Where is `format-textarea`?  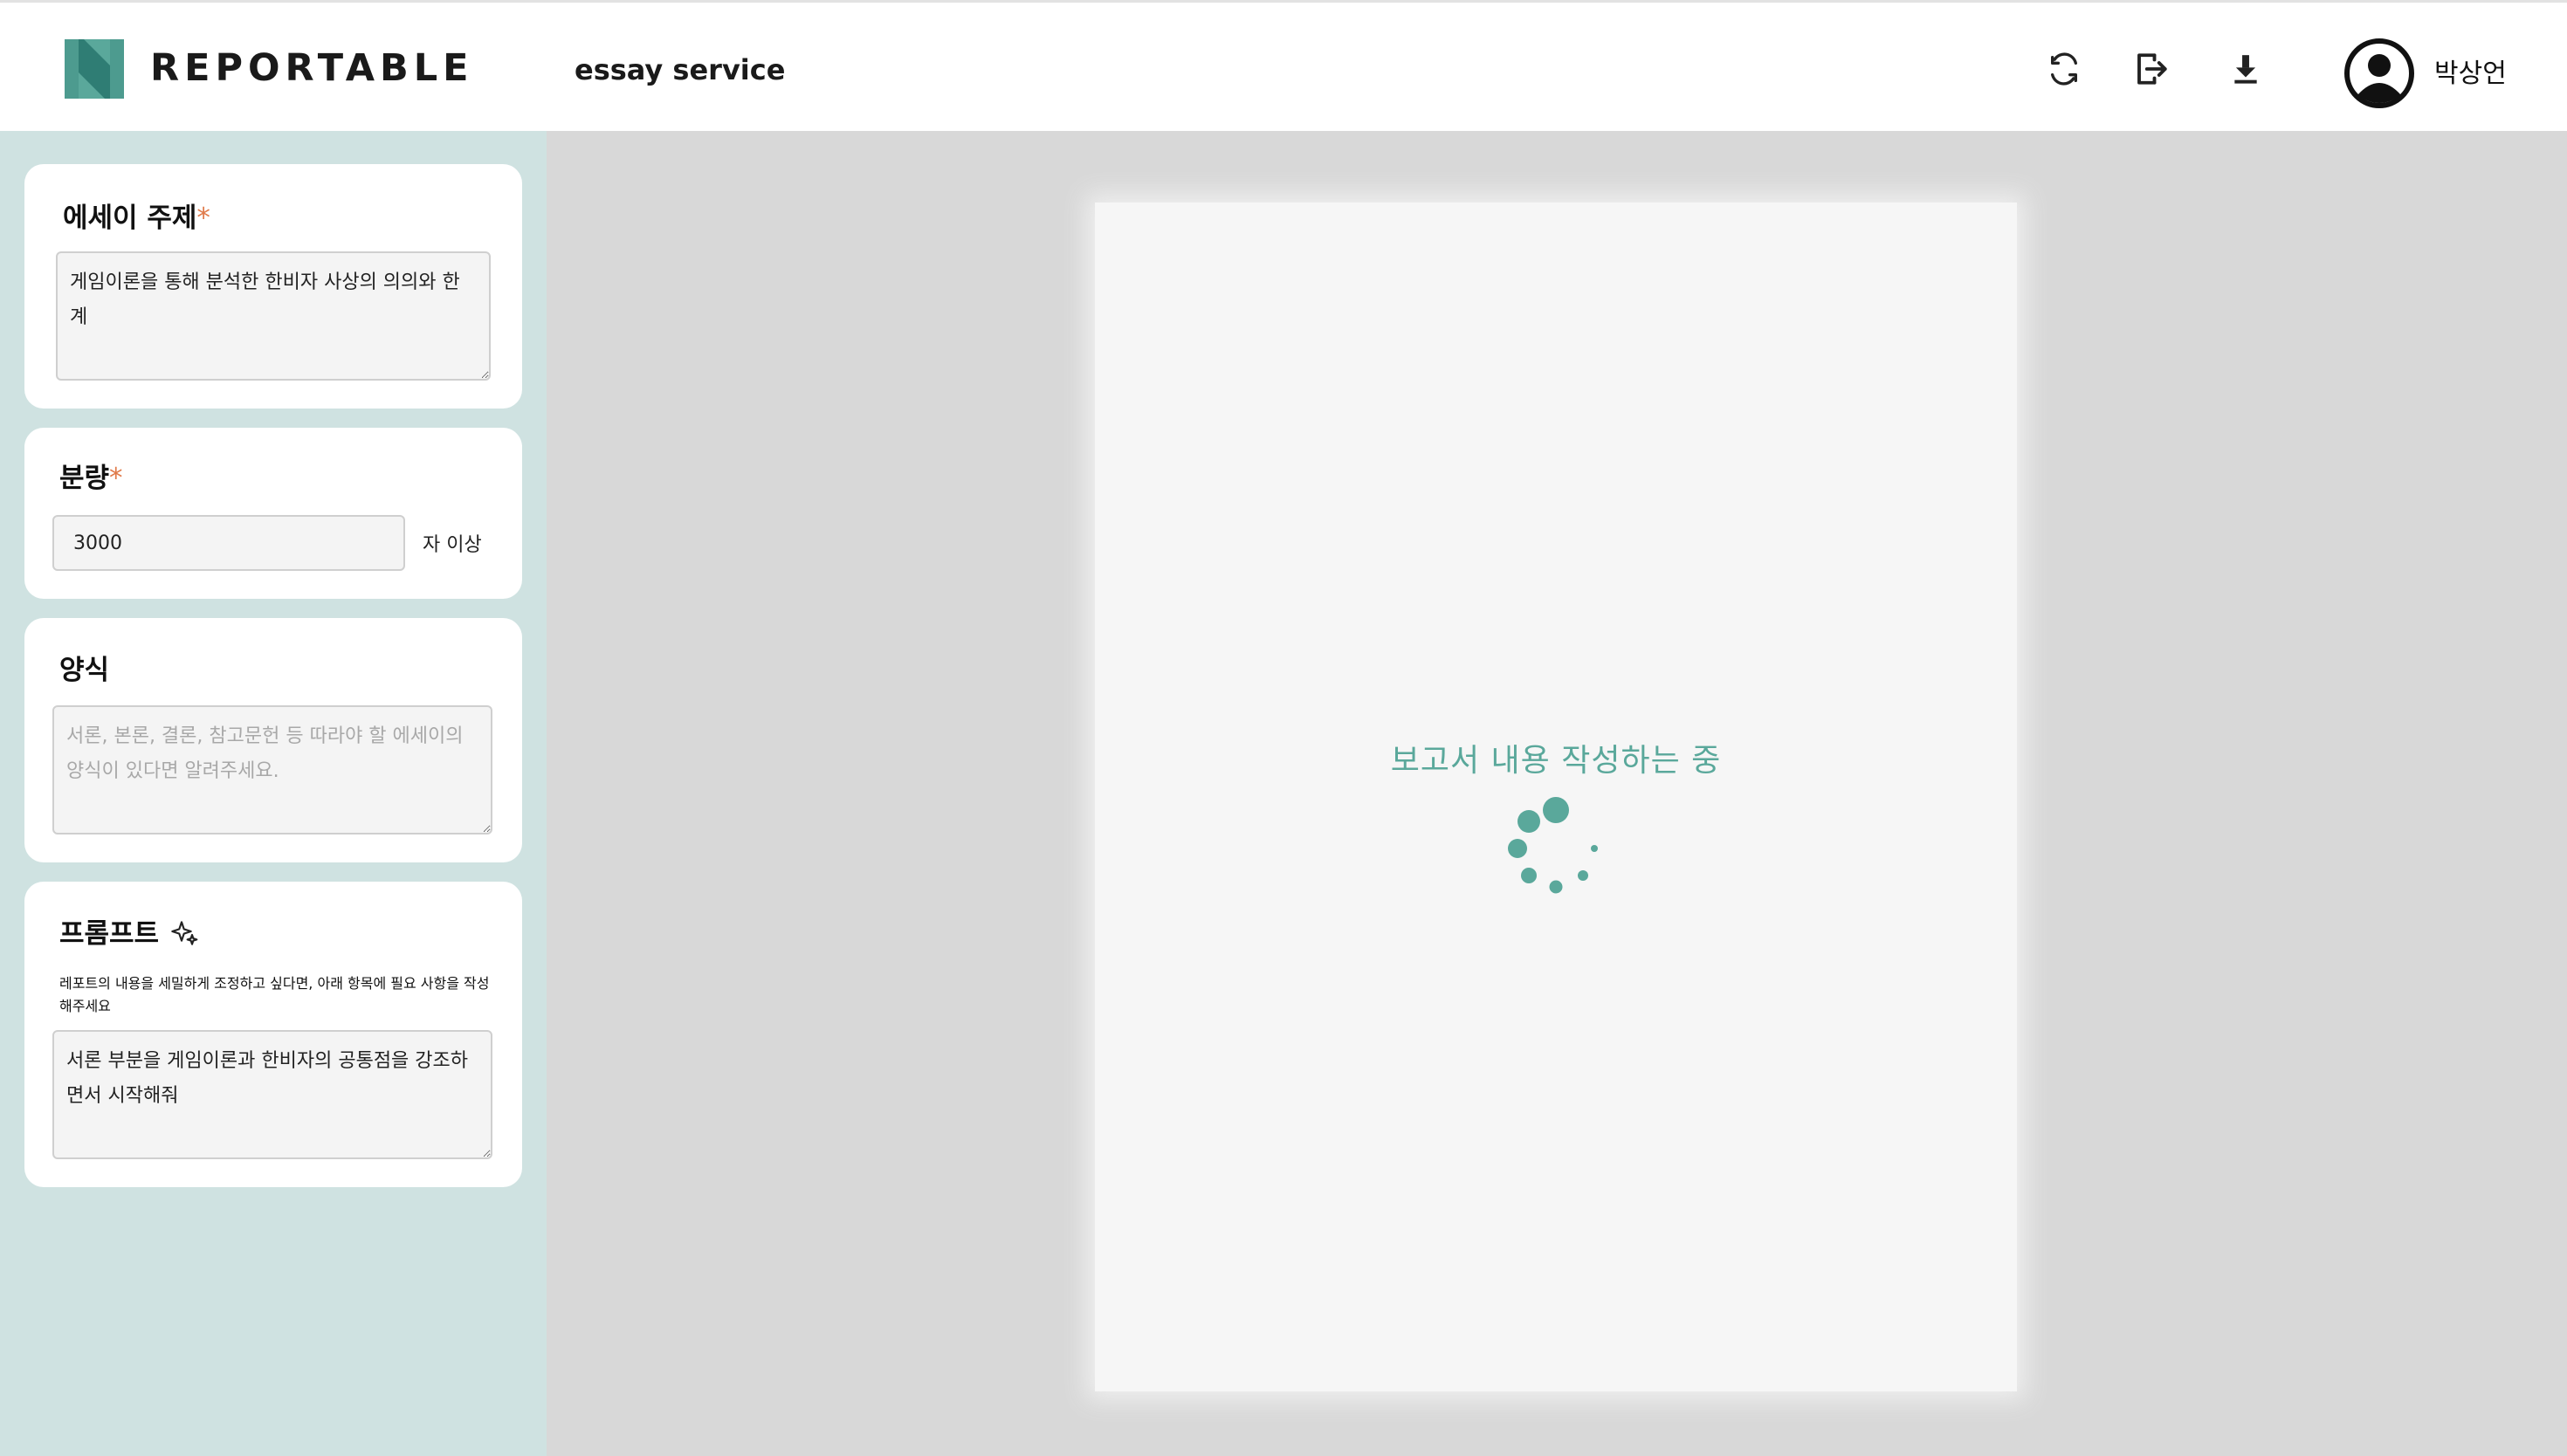 format-textarea is located at coordinates (272, 769).